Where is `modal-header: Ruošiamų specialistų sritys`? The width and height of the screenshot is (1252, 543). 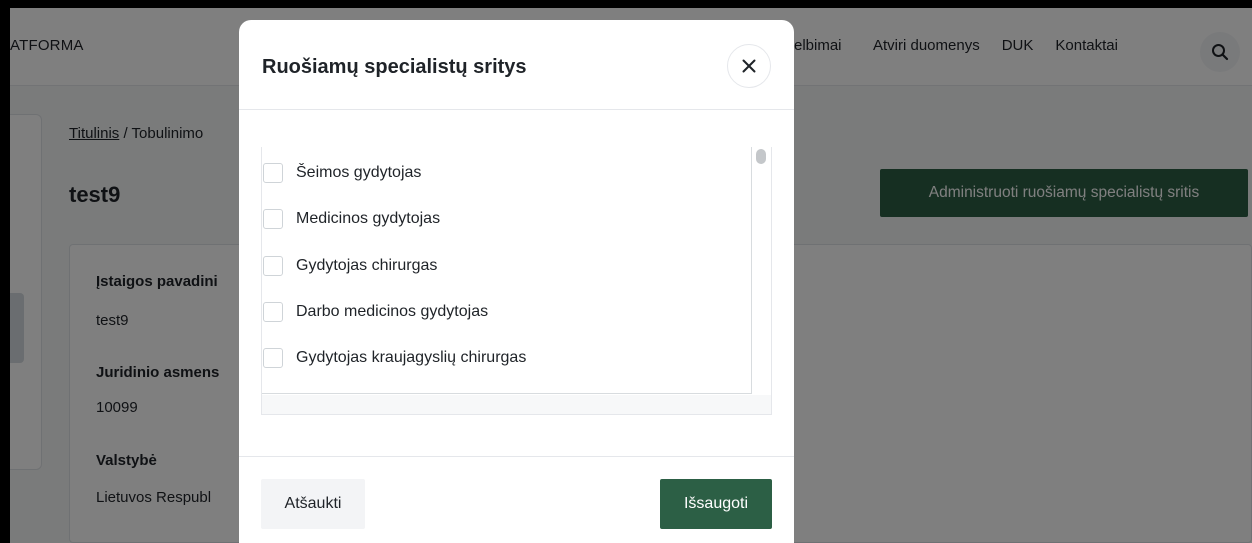 modal-header: Ruošiamų specialistų sritys is located at coordinates (516, 65).